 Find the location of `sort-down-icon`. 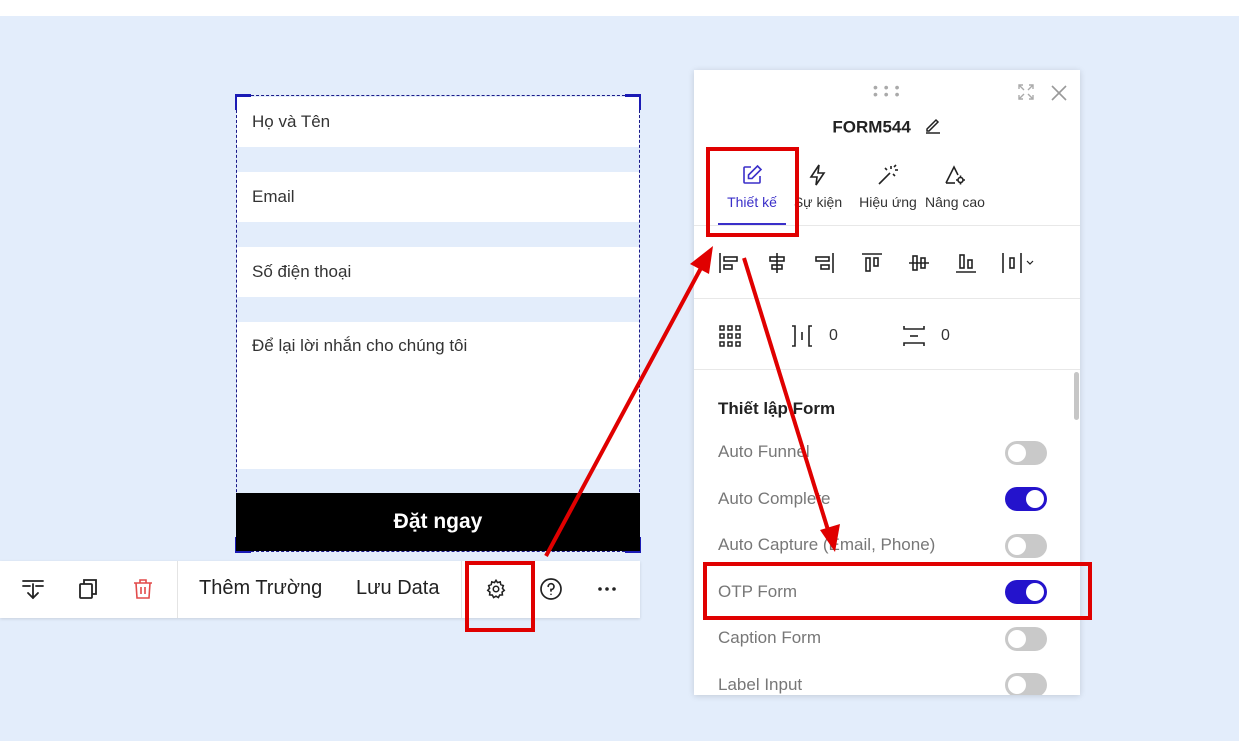

sort-down-icon is located at coordinates (33, 589).